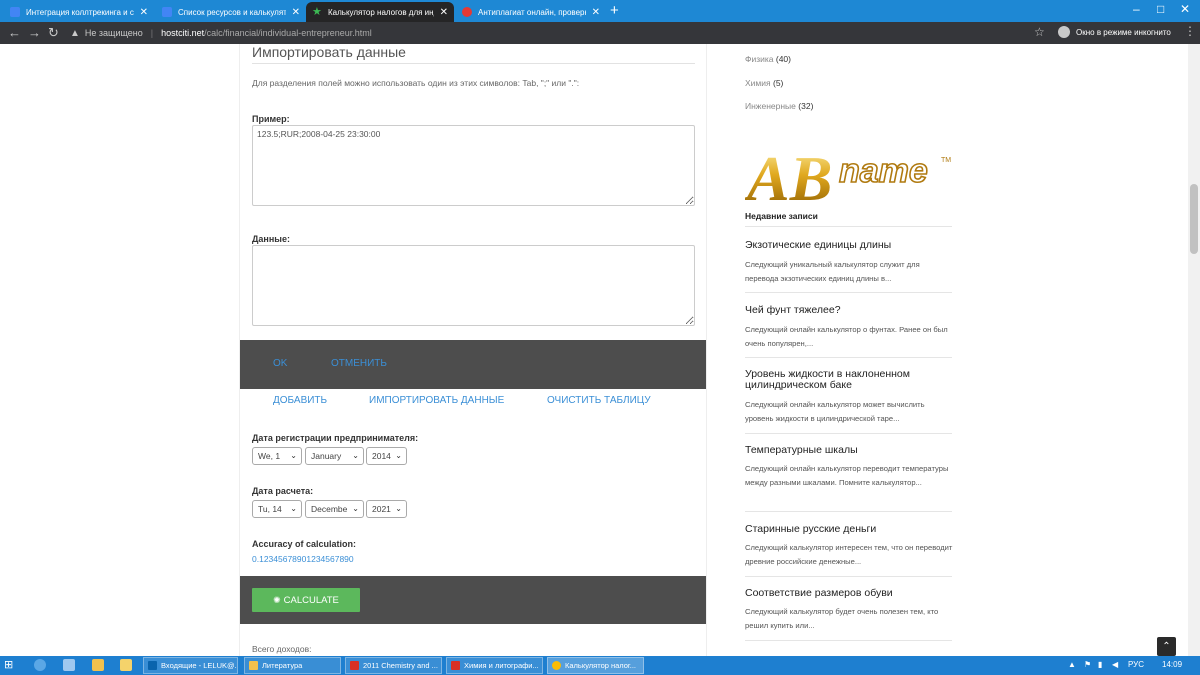 This screenshot has width=1200, height=675. I want to click on clock: 14:09, so click(1172, 664).